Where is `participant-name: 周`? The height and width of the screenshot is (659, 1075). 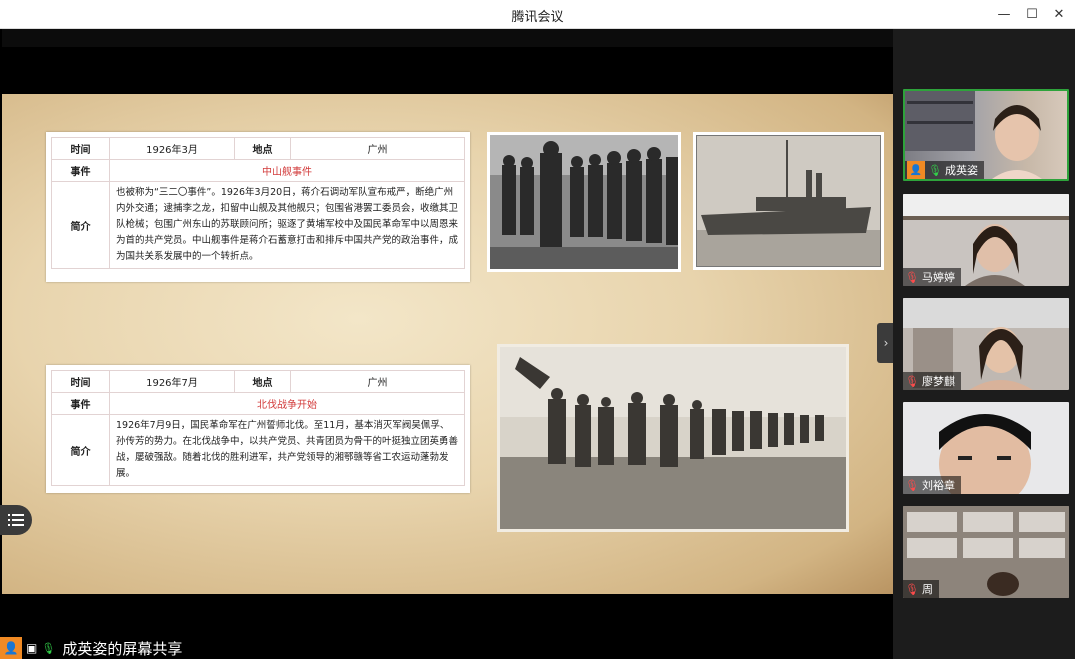
participant-name: 周 is located at coordinates (927, 589).